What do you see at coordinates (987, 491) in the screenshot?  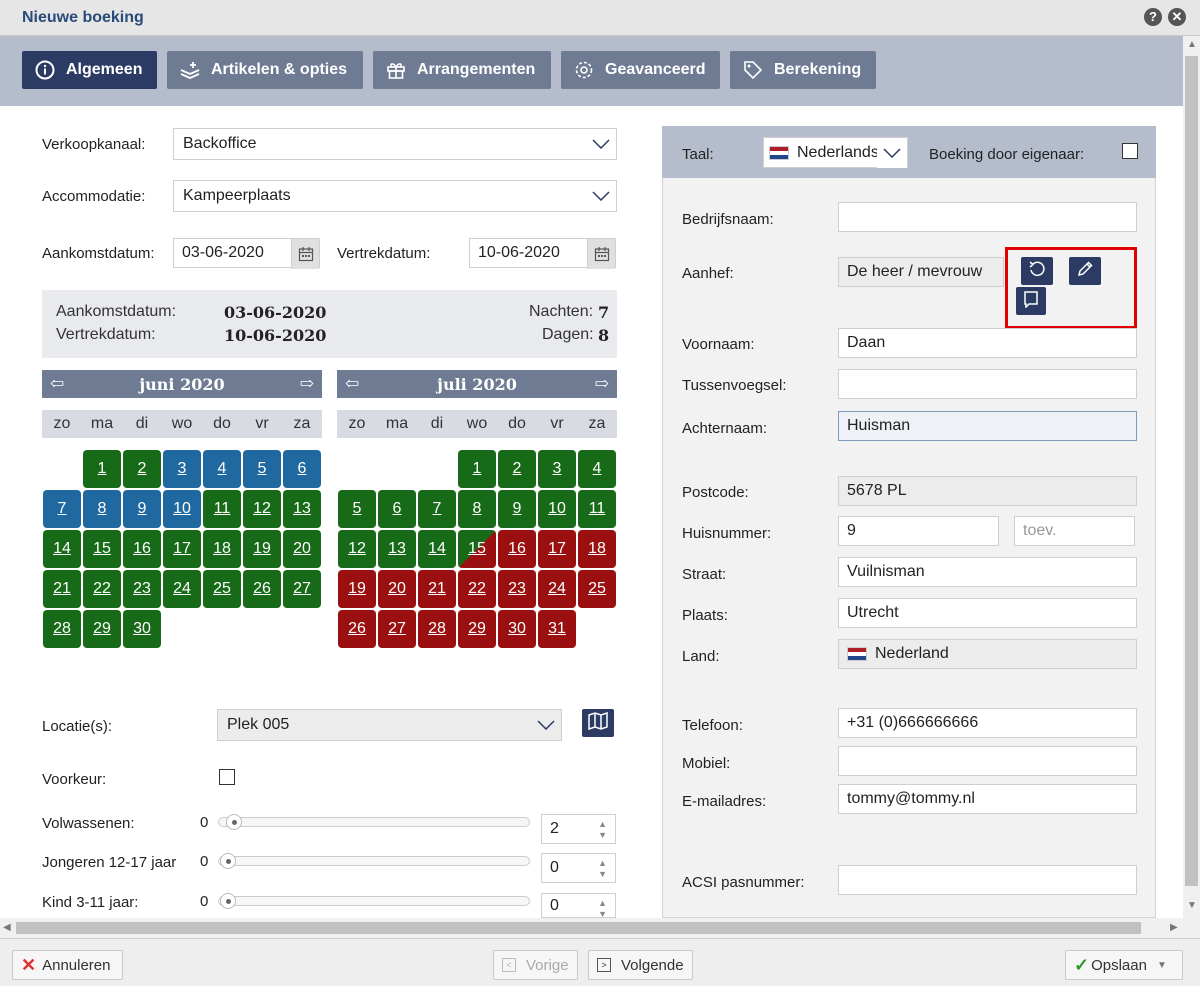 I see `postcode-input: 5678 PL` at bounding box center [987, 491].